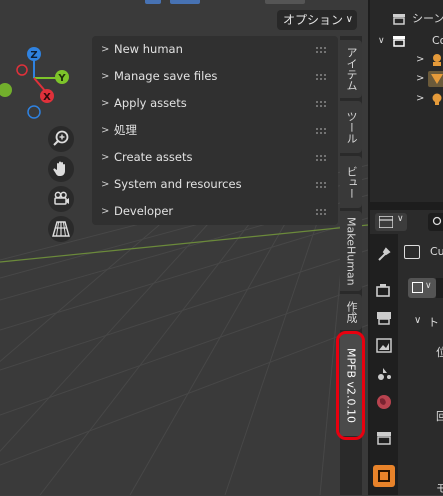  I want to click on world-icon, so click(384, 402).